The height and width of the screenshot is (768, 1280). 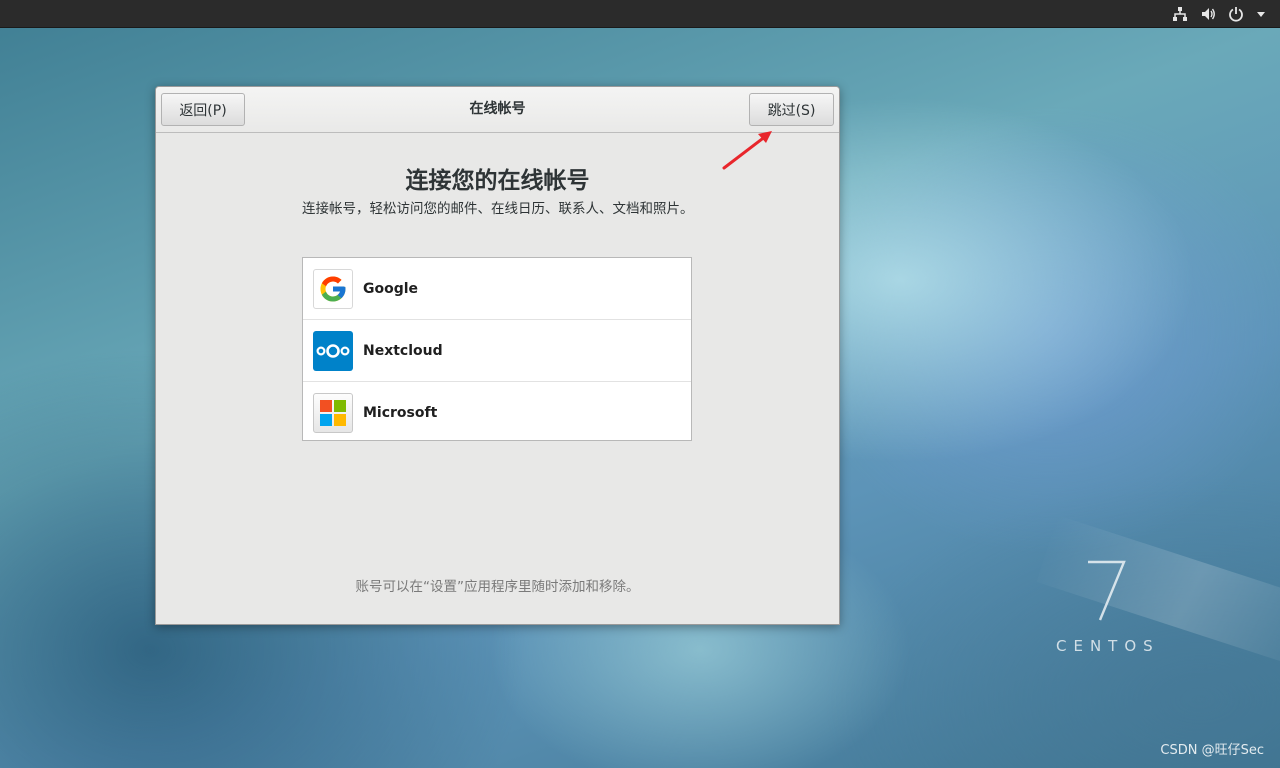 What do you see at coordinates (1219, 13) in the screenshot?
I see `system-tray` at bounding box center [1219, 13].